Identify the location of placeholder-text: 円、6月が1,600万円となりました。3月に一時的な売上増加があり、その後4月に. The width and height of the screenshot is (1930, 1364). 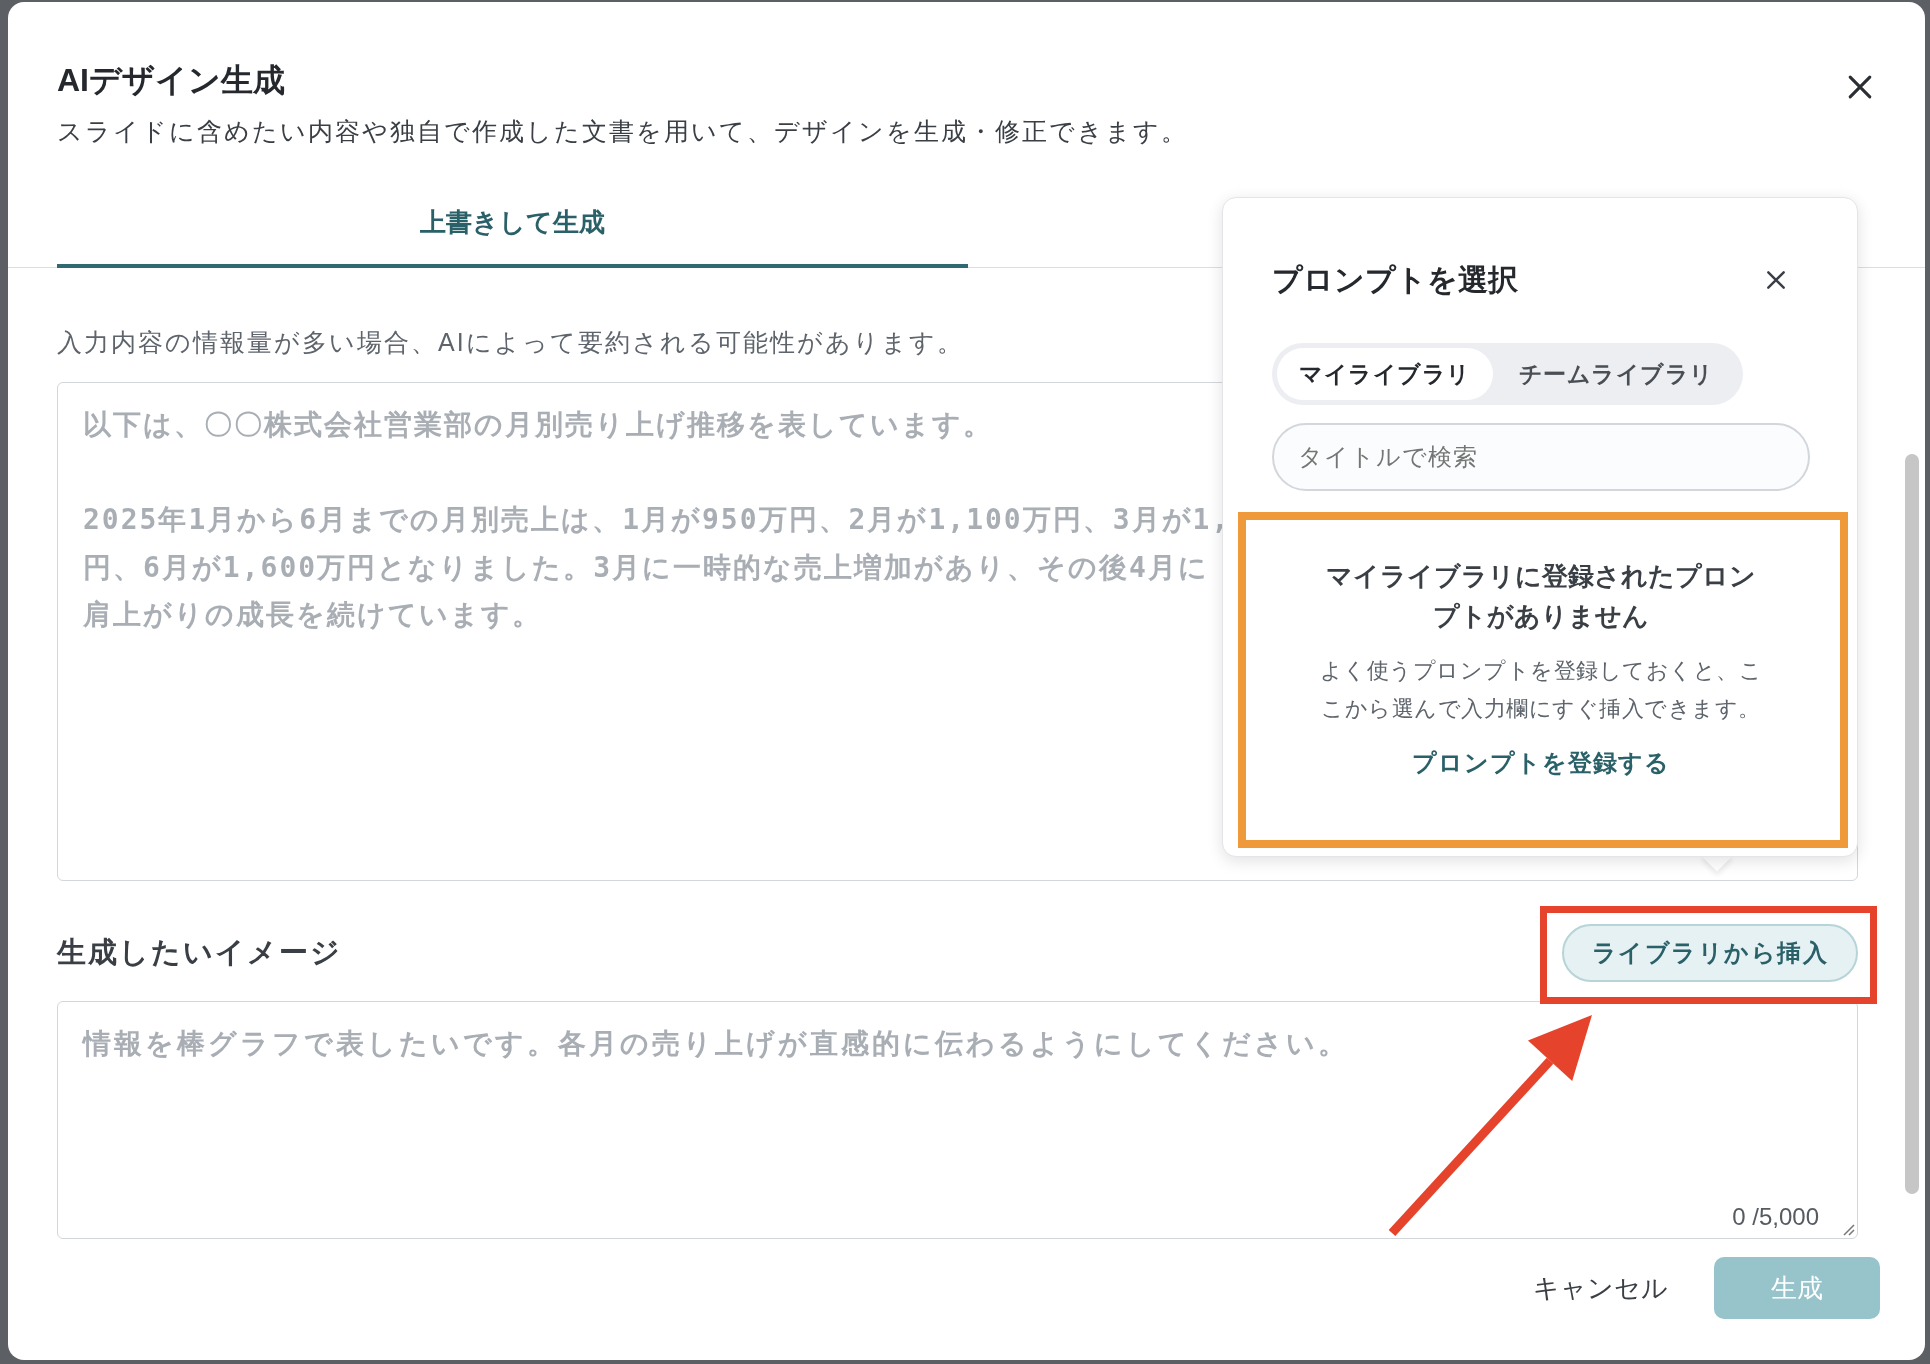
(646, 567).